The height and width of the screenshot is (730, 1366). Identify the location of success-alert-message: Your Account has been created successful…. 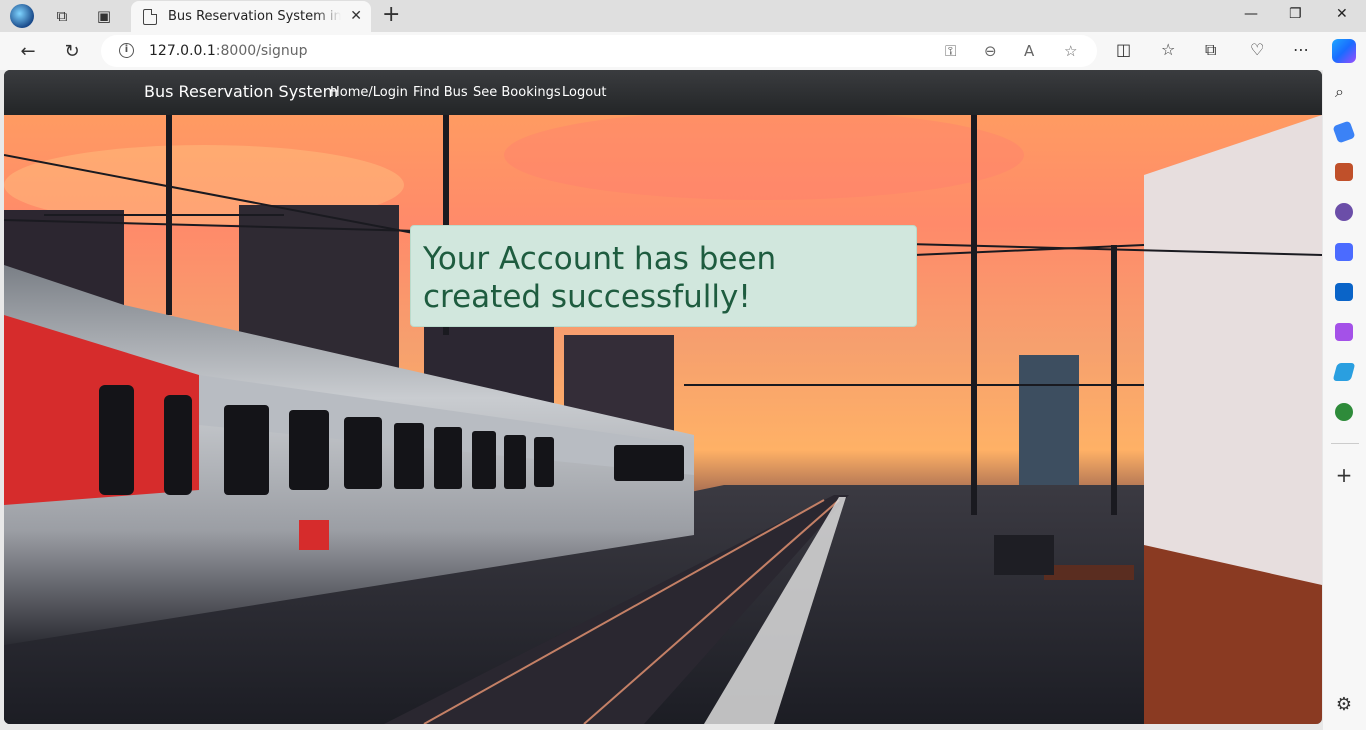
(600, 278).